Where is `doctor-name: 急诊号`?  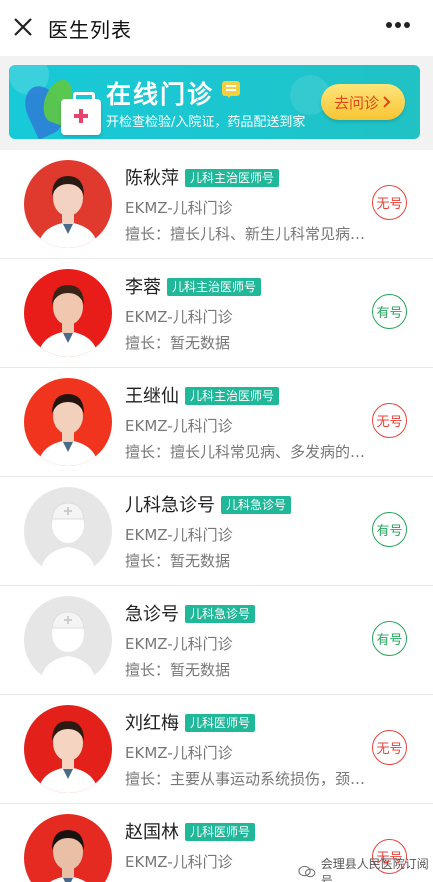 doctor-name: 急诊号 is located at coordinates (152, 614).